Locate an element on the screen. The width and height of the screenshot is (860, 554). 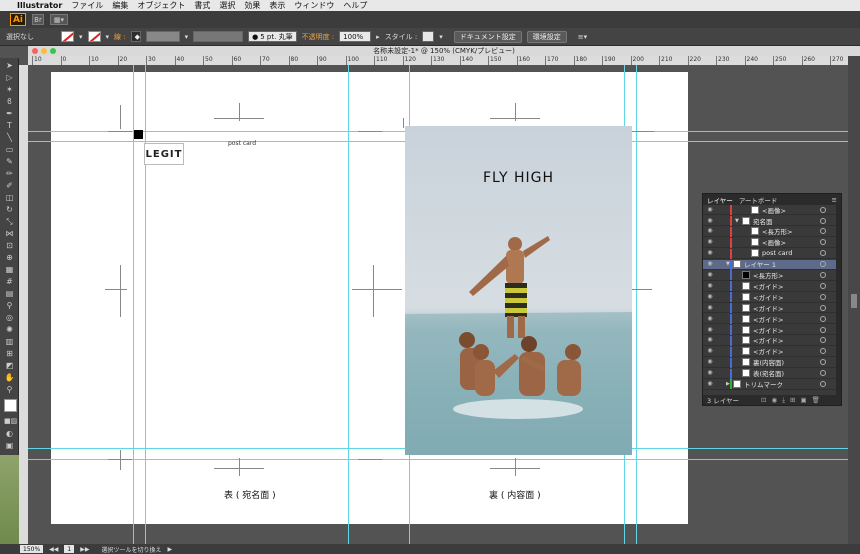
tab-artboards: アートボード is located at coordinates (758, 200).